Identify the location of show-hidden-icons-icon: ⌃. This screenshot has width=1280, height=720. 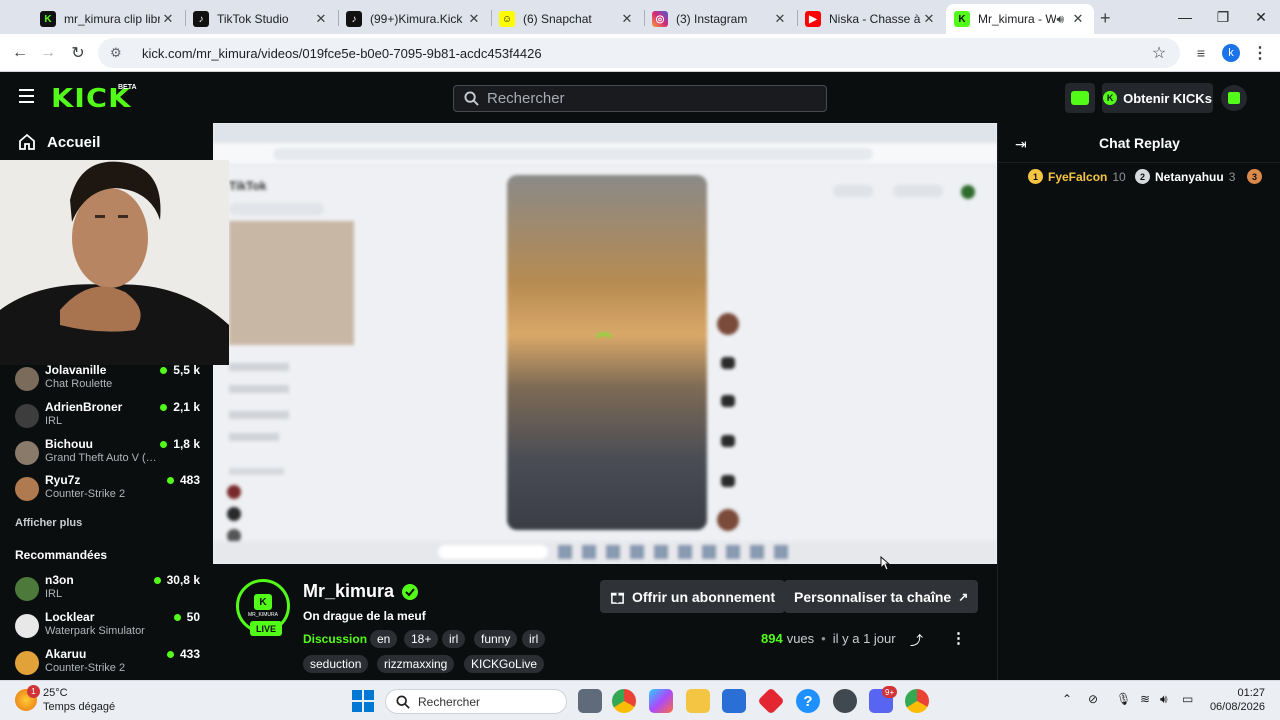
(1067, 699).